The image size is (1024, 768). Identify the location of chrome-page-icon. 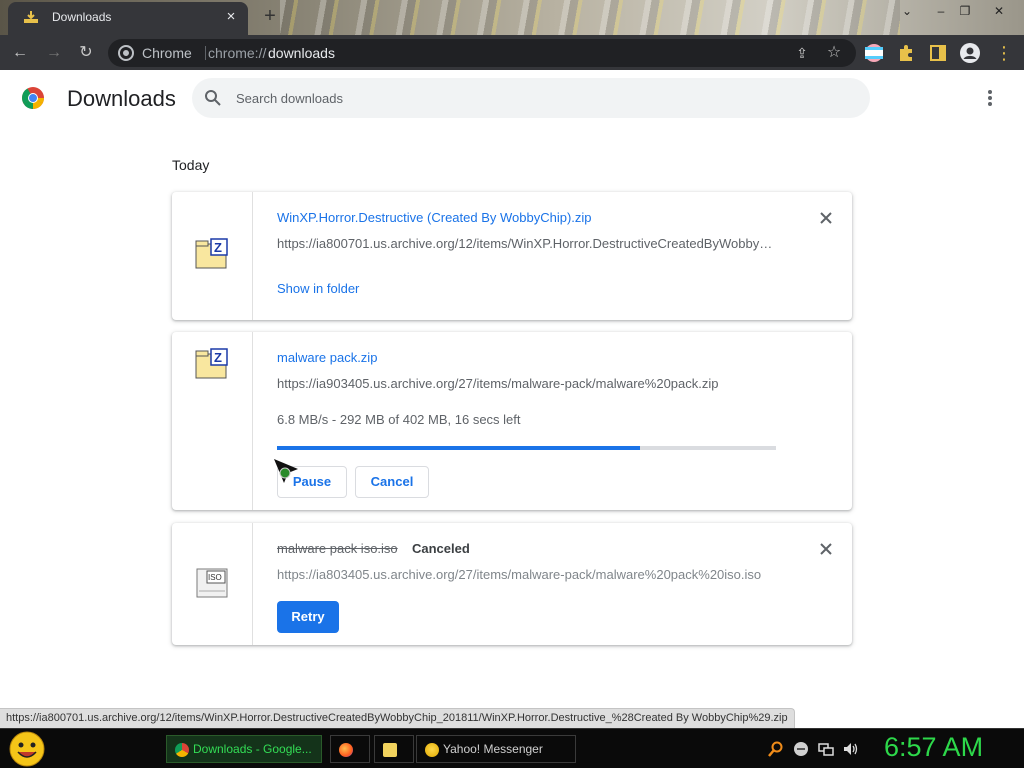
(126, 53).